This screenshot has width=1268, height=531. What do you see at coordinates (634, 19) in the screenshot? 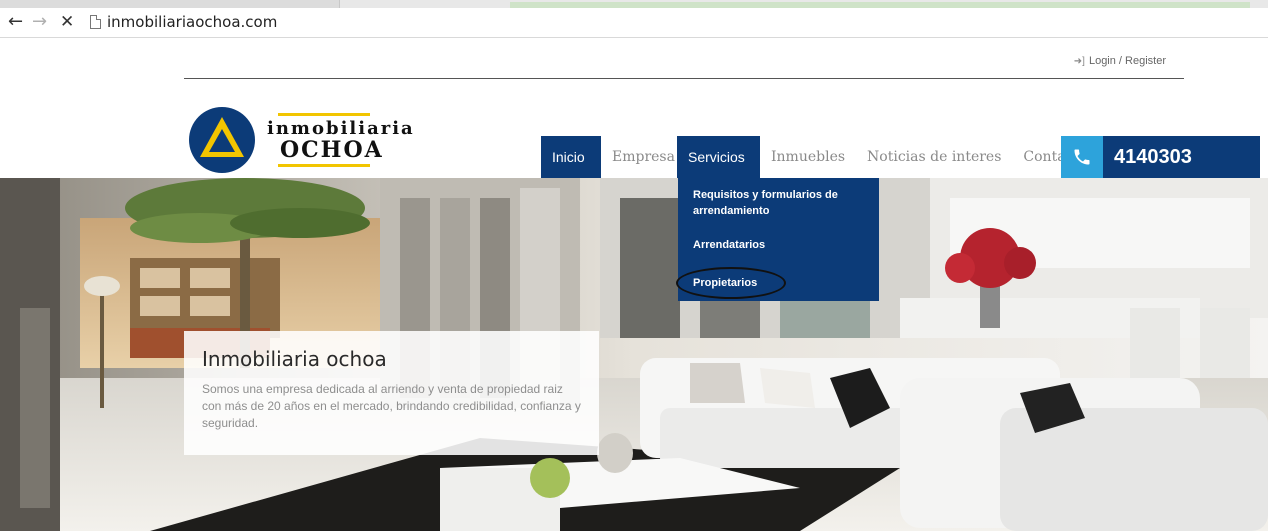
I see `browser-toolbar: ← → ✕ inmobiliariaochoa.com` at bounding box center [634, 19].